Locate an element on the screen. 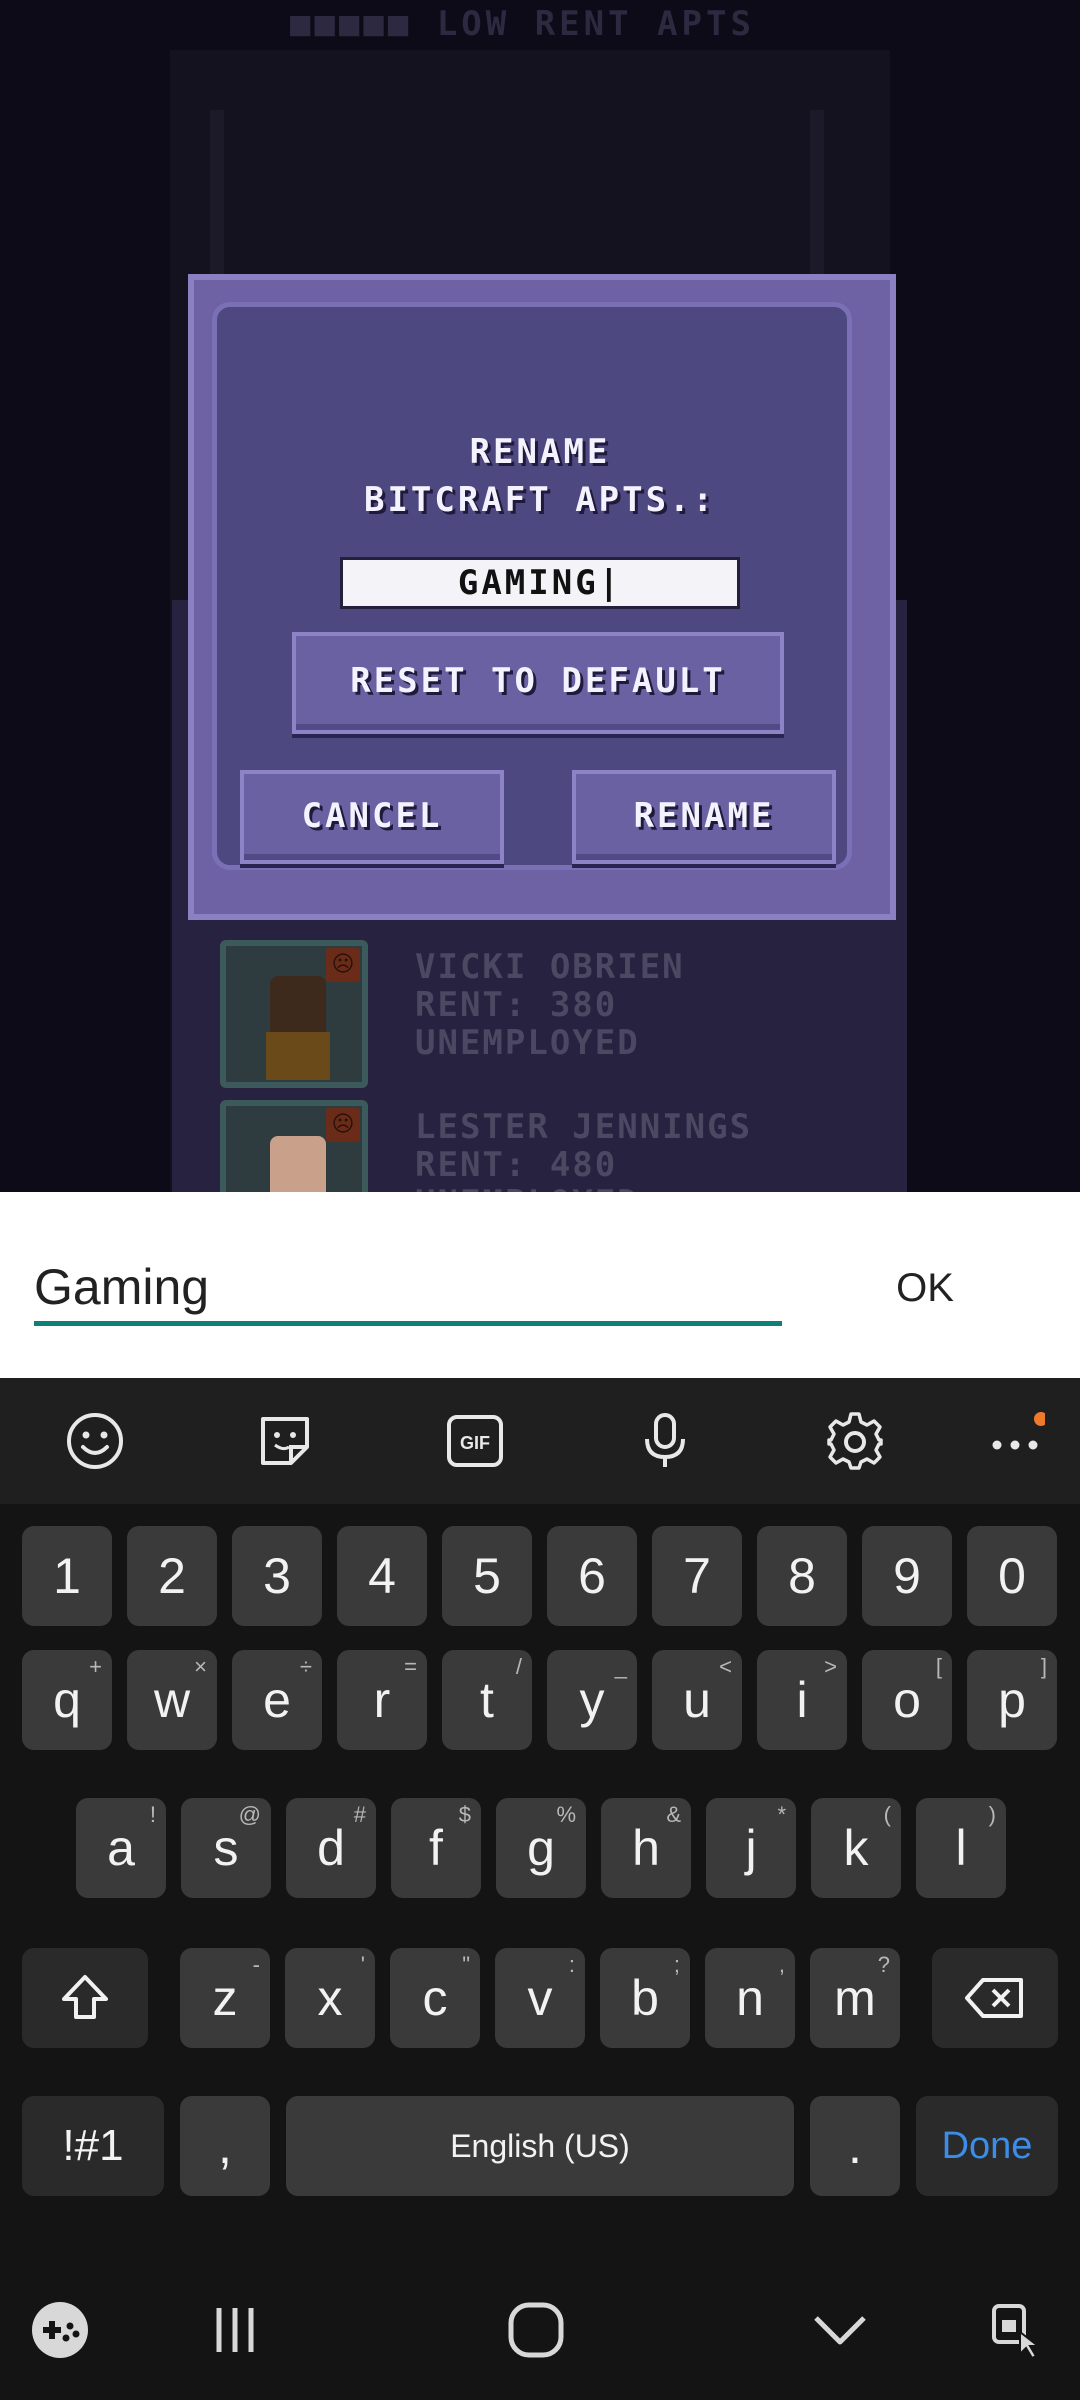  tenant-job: UNEMPLOYED is located at coordinates (583, 1188).